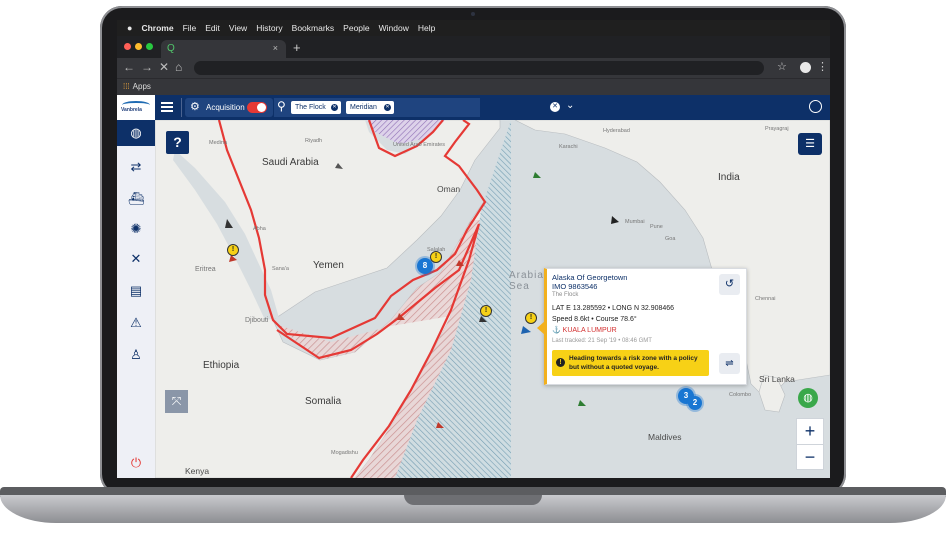  What do you see at coordinates (805, 67) in the screenshot?
I see `profile-avatar` at bounding box center [805, 67].